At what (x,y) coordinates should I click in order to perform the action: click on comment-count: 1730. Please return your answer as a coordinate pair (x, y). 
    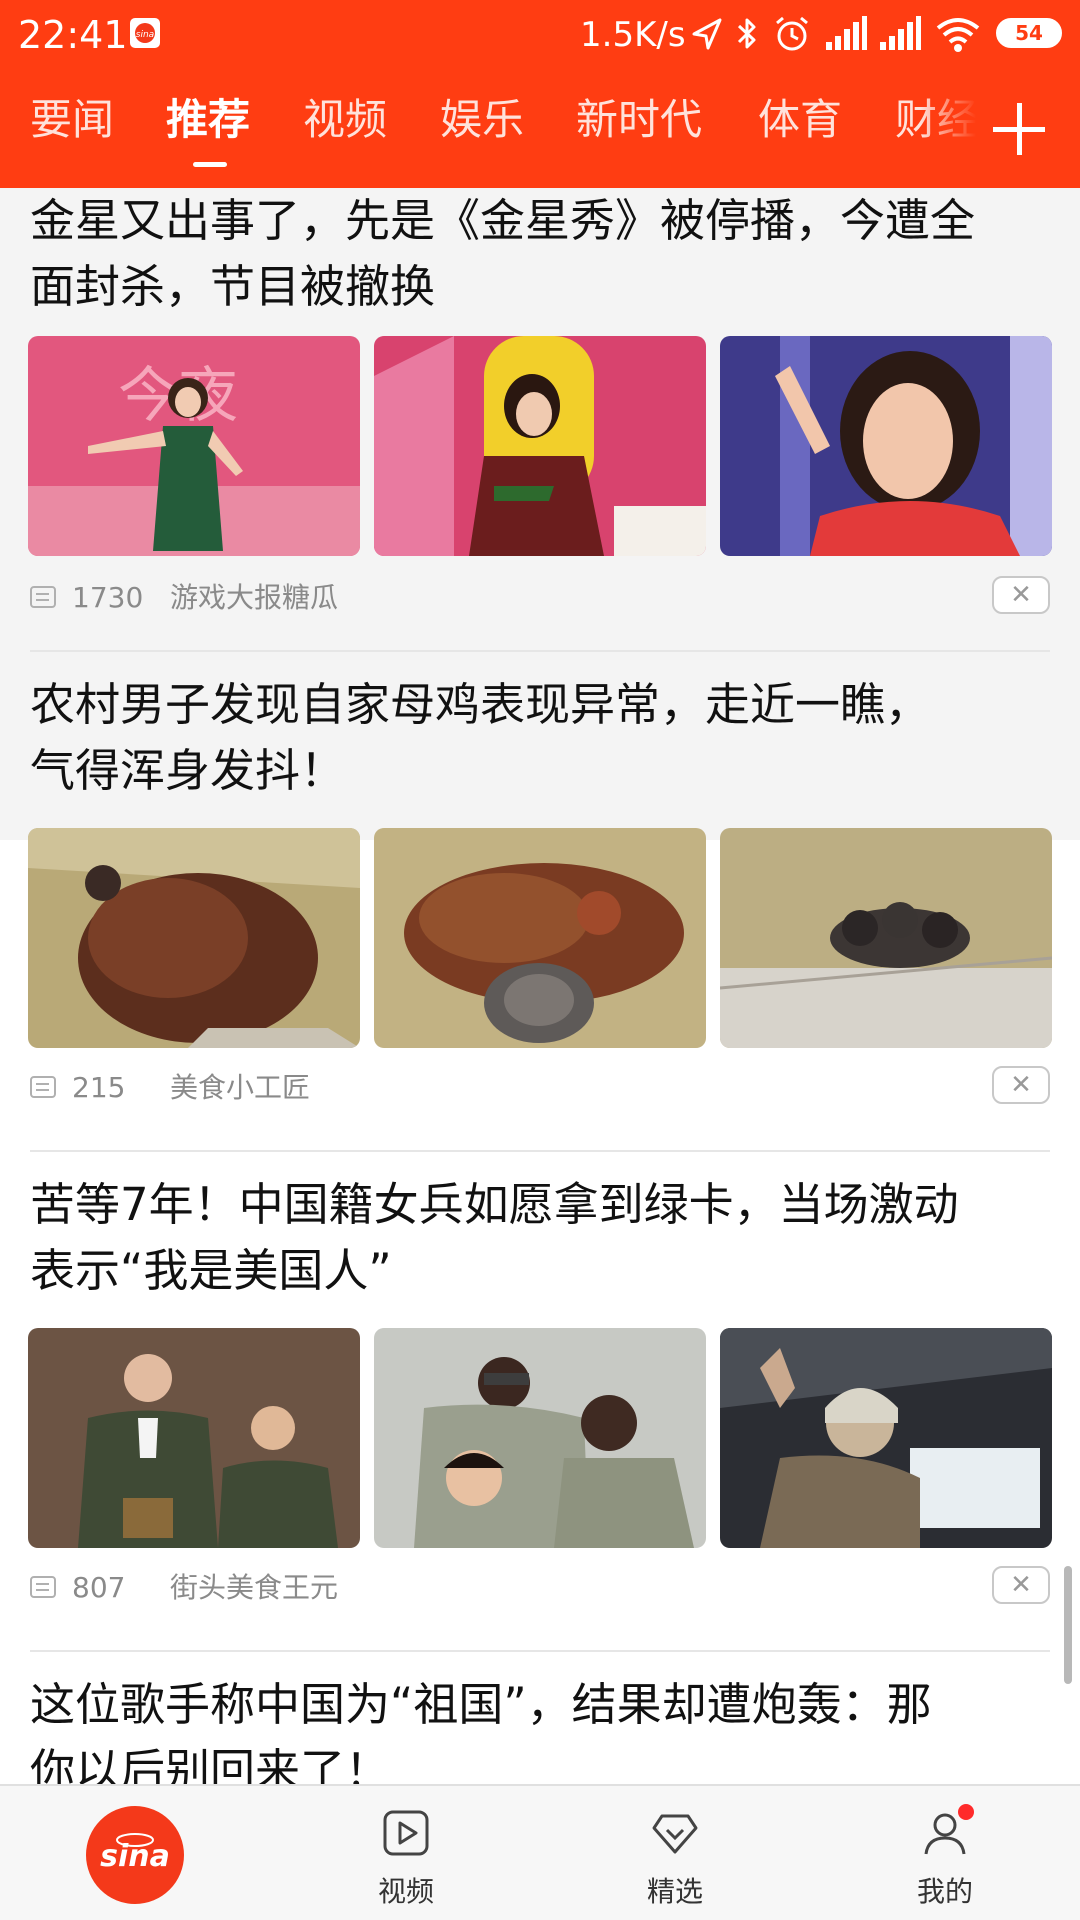
    Looking at the image, I should click on (108, 597).